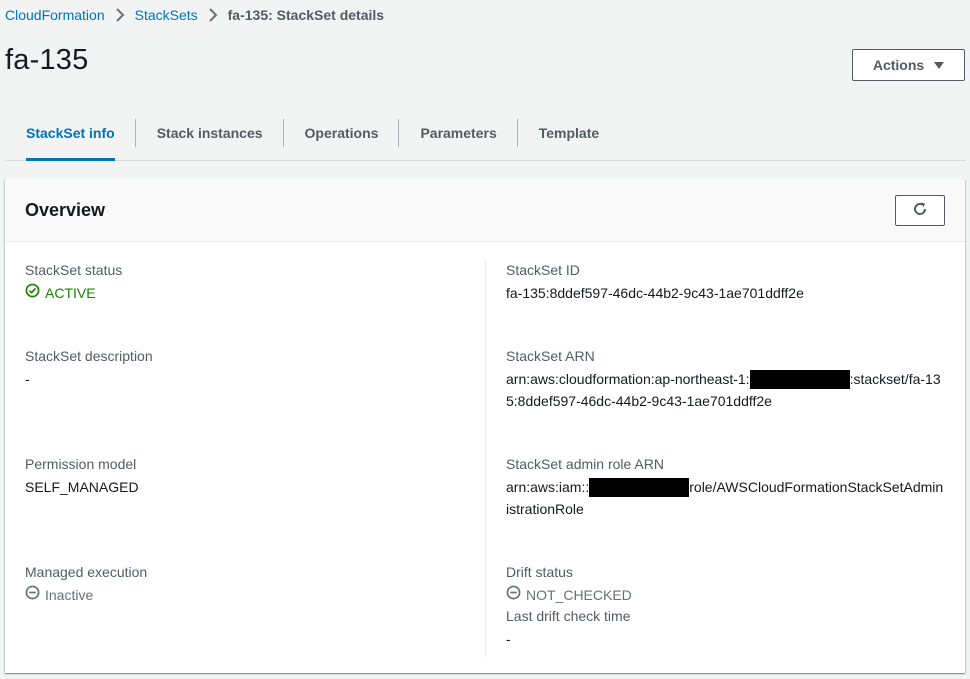 This screenshot has height=679, width=970. I want to click on last-drift-check-value: -, so click(508, 639).